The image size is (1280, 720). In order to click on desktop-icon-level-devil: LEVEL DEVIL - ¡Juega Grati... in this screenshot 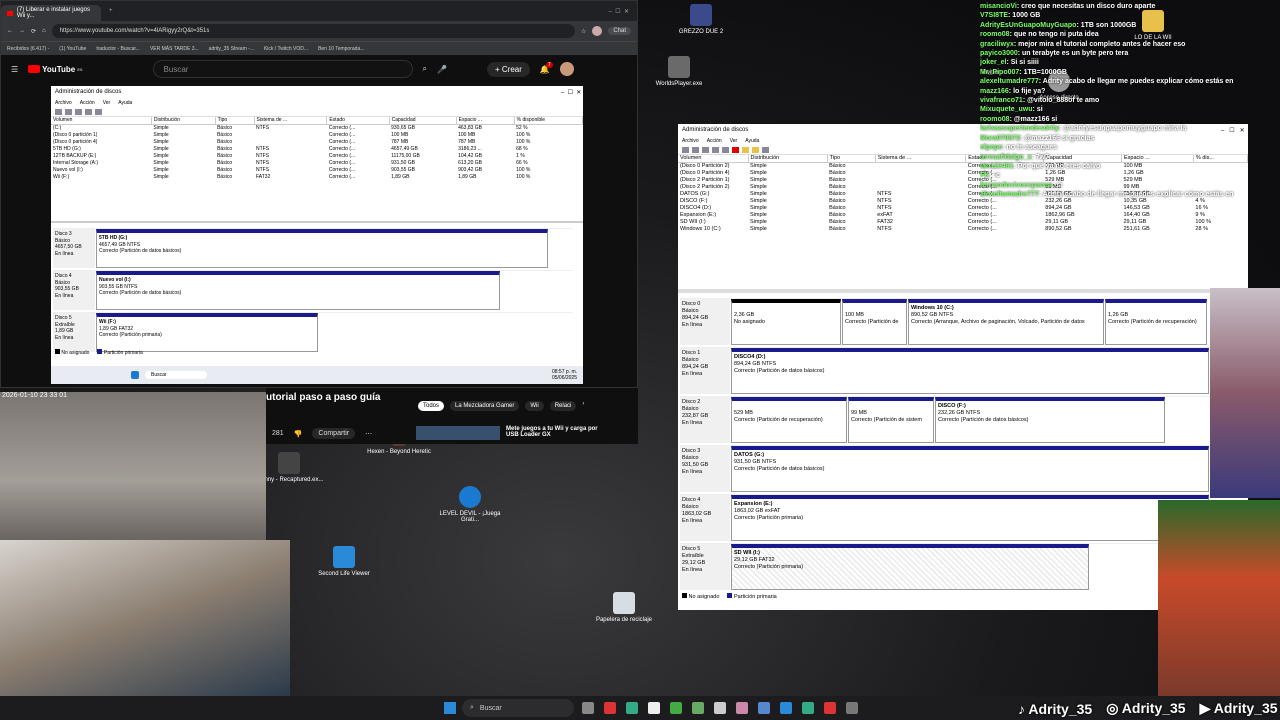, I will do `click(470, 504)`.